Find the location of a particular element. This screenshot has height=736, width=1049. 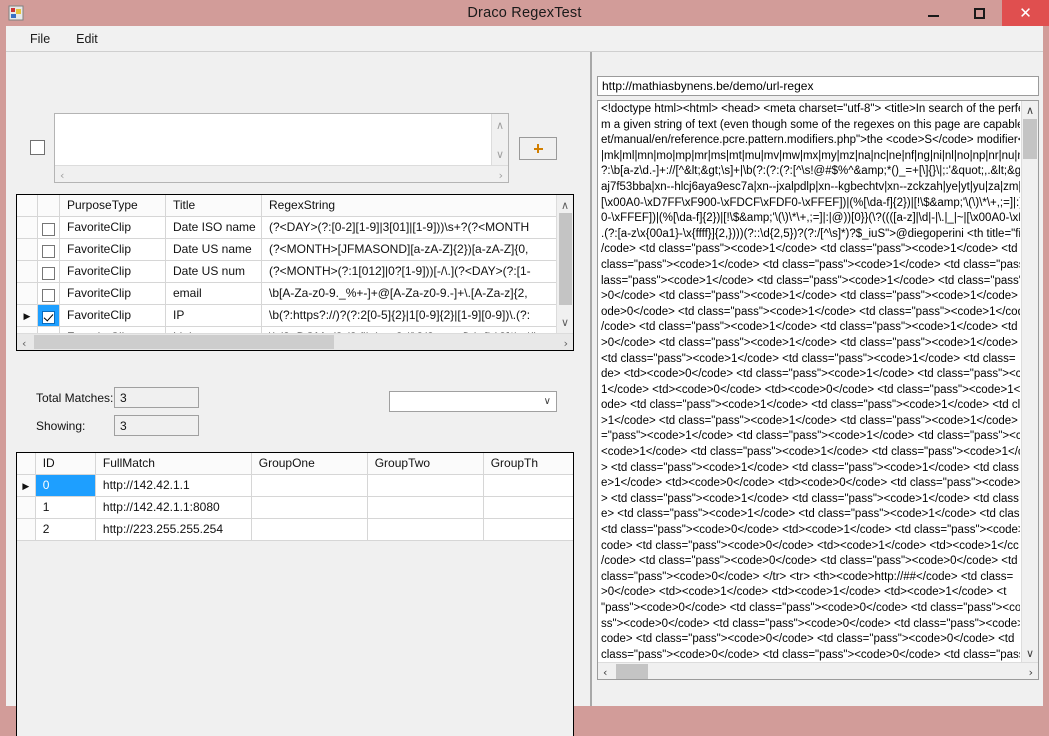

maximize-button is located at coordinates (979, 13).